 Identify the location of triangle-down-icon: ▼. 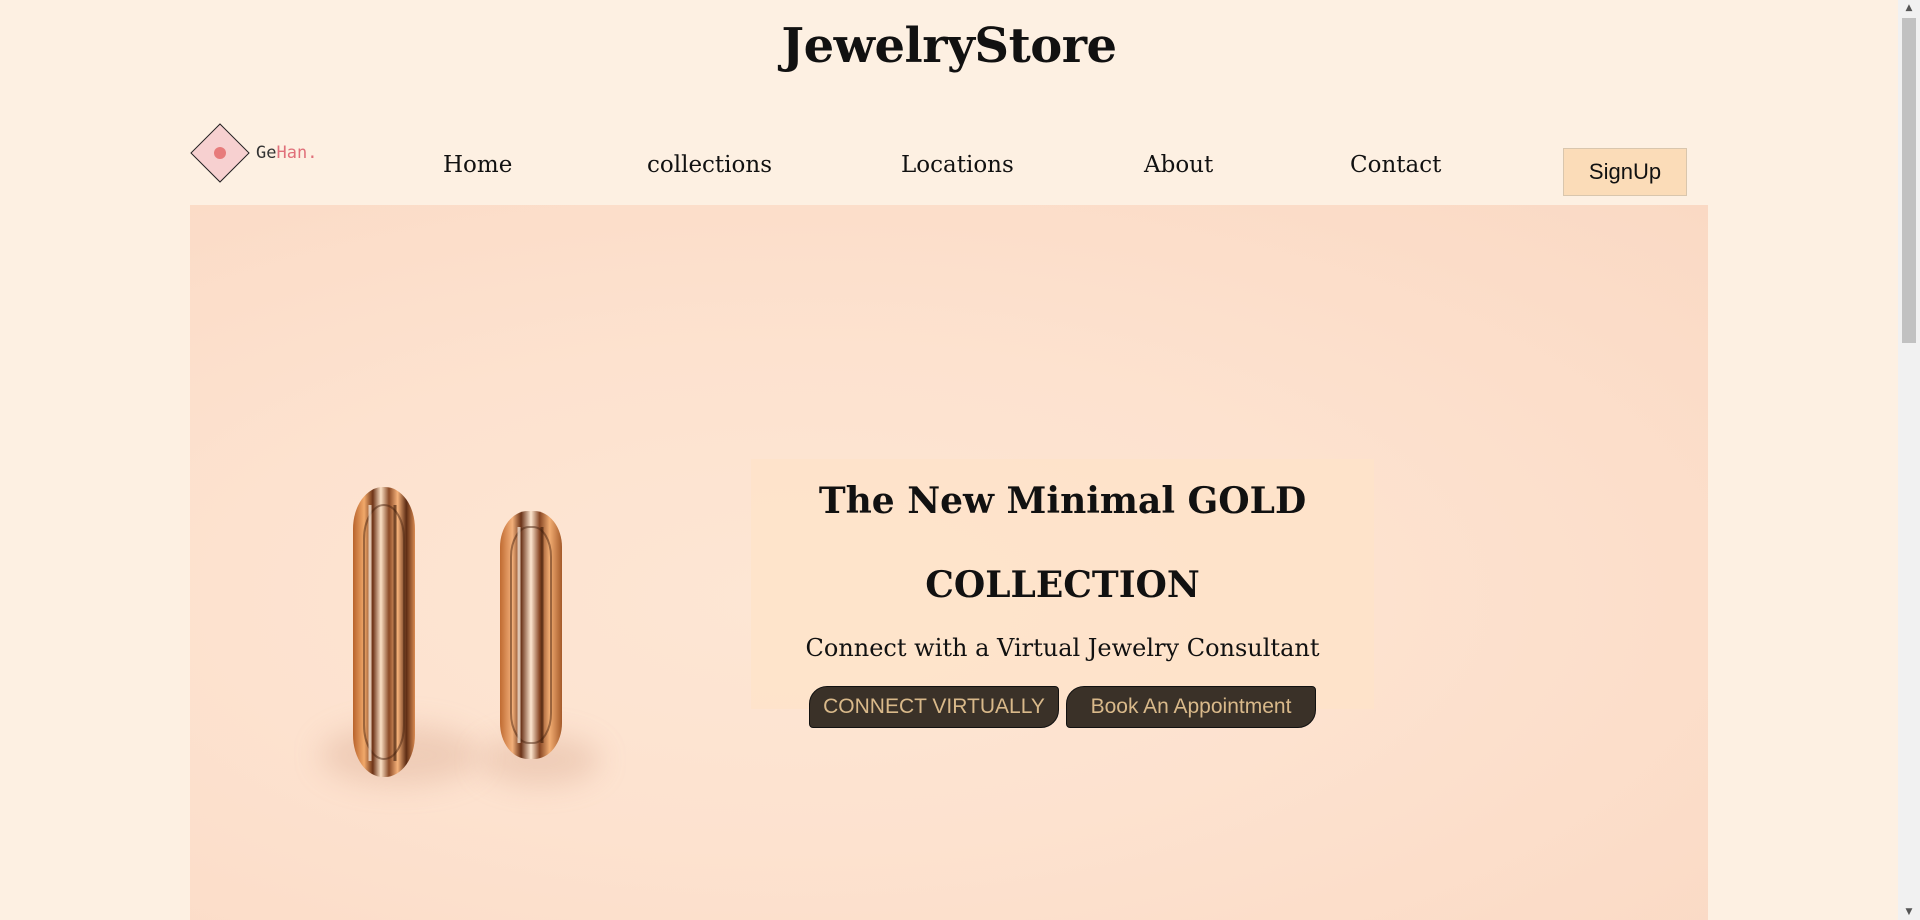
(1909, 912).